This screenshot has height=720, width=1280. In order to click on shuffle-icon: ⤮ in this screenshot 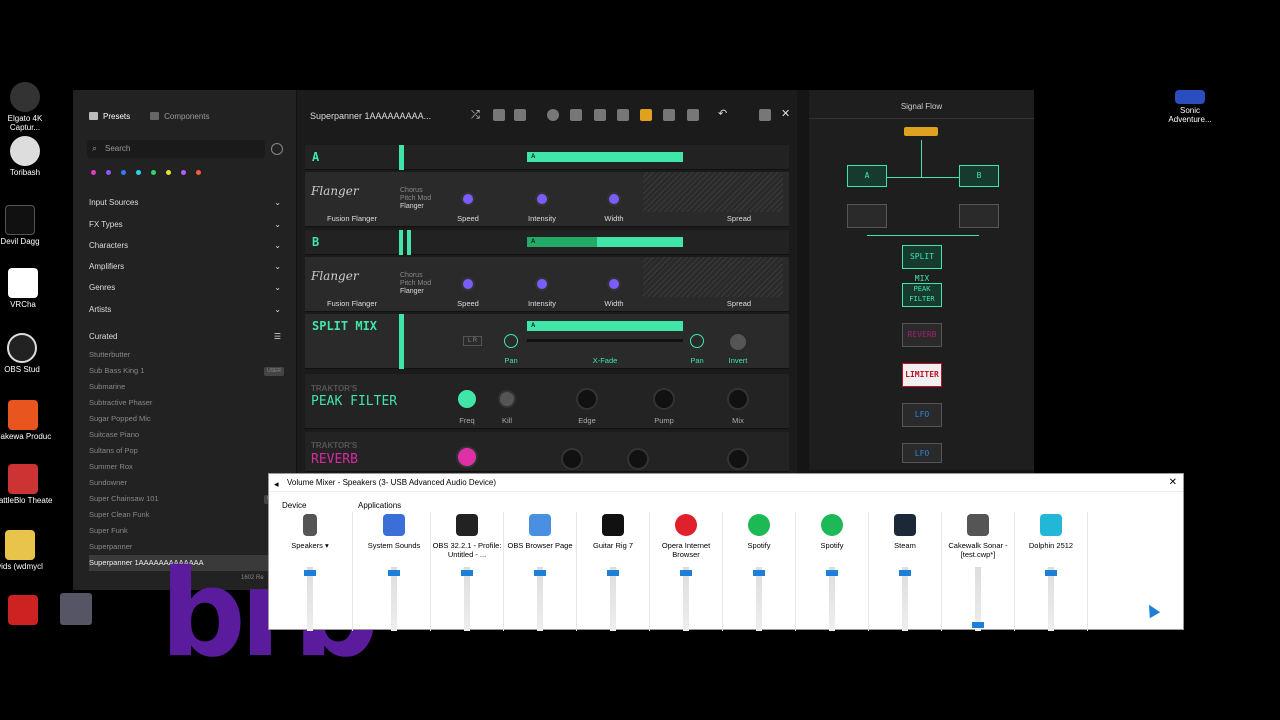, I will do `click(475, 115)`.